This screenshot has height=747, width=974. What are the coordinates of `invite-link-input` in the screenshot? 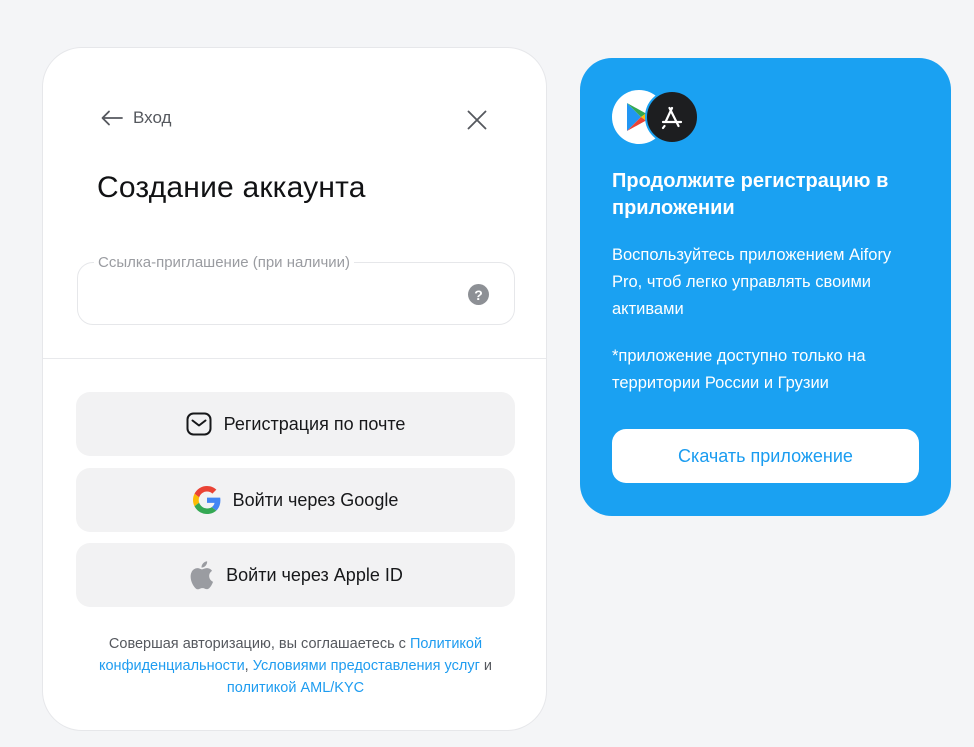 It's located at (276, 295).